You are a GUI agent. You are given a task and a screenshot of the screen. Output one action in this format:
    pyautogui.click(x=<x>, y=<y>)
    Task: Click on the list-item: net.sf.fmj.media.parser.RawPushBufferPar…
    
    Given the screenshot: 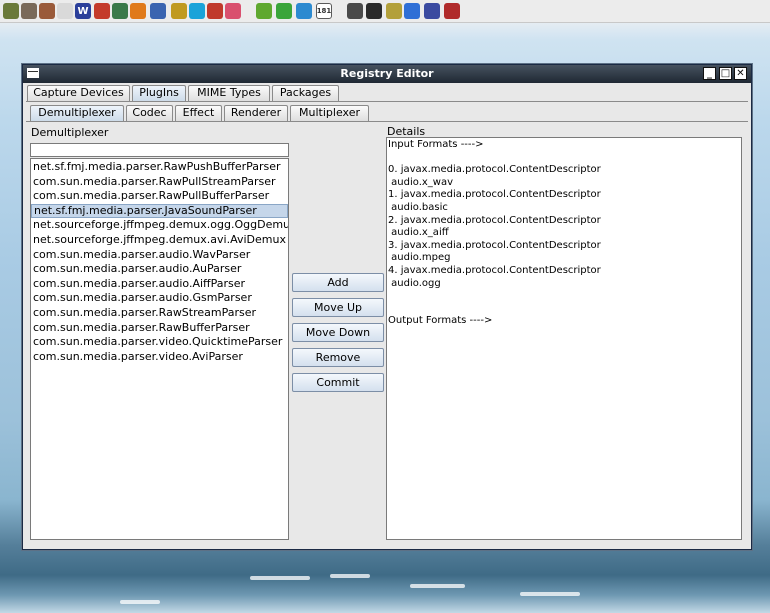 What is the action you would take?
    pyautogui.click(x=159, y=167)
    